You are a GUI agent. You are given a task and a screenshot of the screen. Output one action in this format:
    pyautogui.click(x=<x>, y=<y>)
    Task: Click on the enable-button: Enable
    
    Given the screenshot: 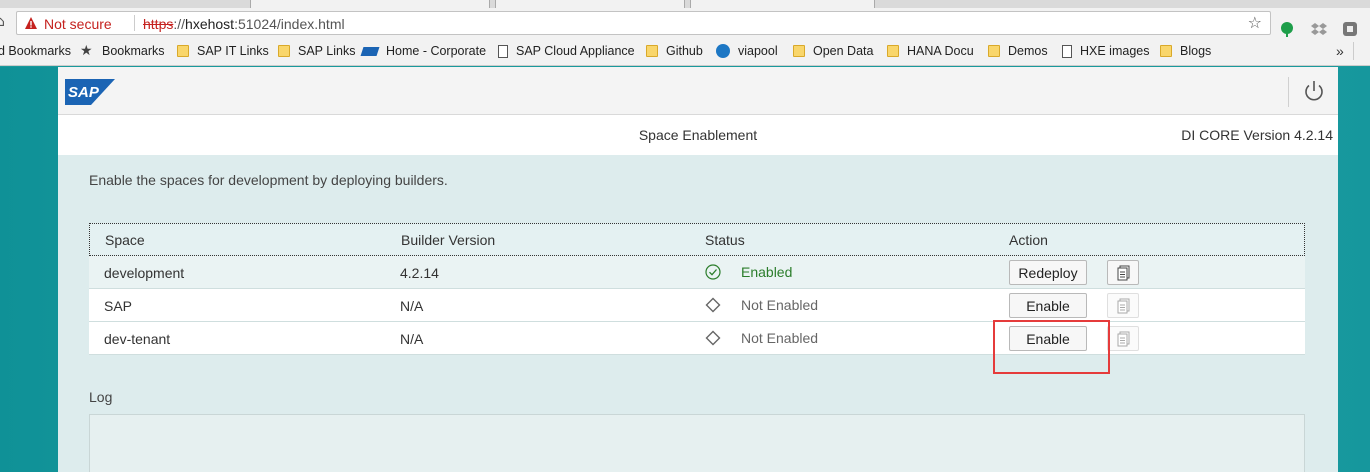 What is the action you would take?
    pyautogui.click(x=1048, y=305)
    